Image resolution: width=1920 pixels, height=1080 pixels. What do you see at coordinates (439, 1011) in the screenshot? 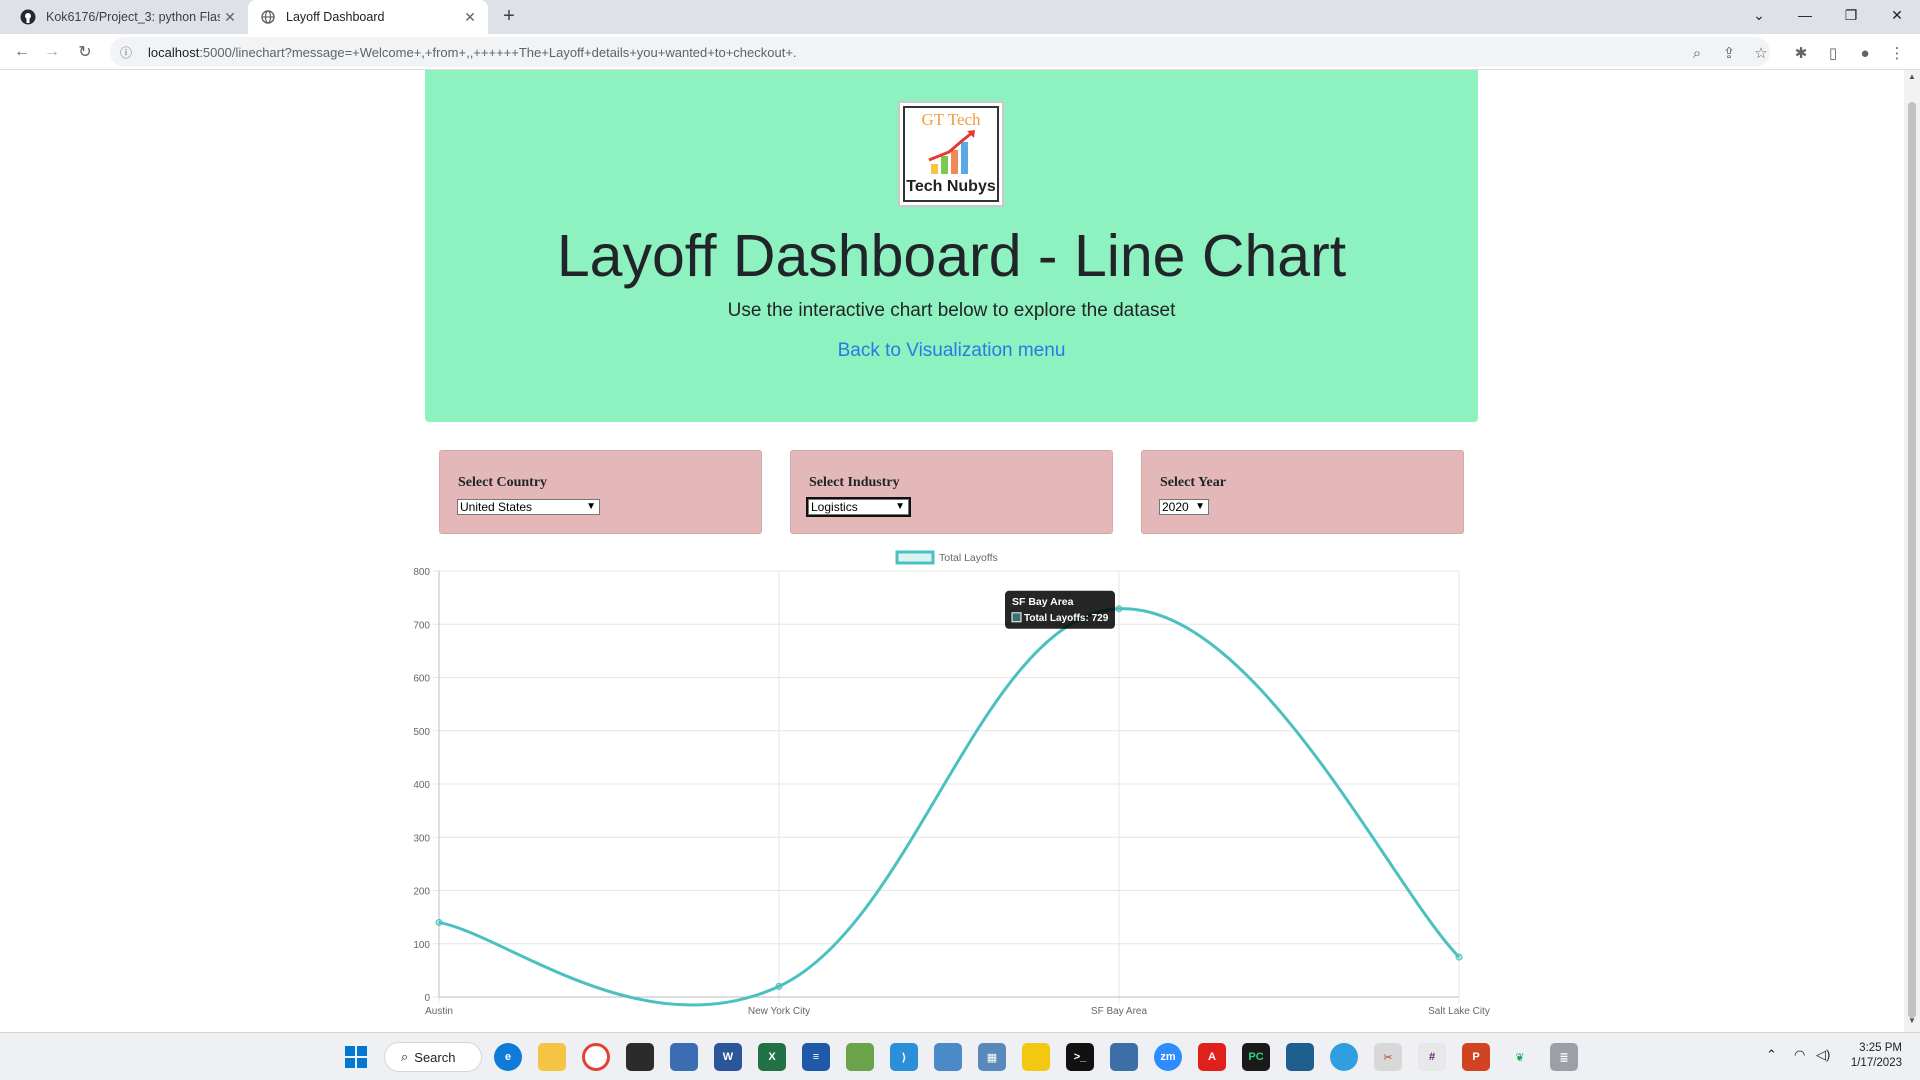
I see `x-tick-label: Austin` at bounding box center [439, 1011].